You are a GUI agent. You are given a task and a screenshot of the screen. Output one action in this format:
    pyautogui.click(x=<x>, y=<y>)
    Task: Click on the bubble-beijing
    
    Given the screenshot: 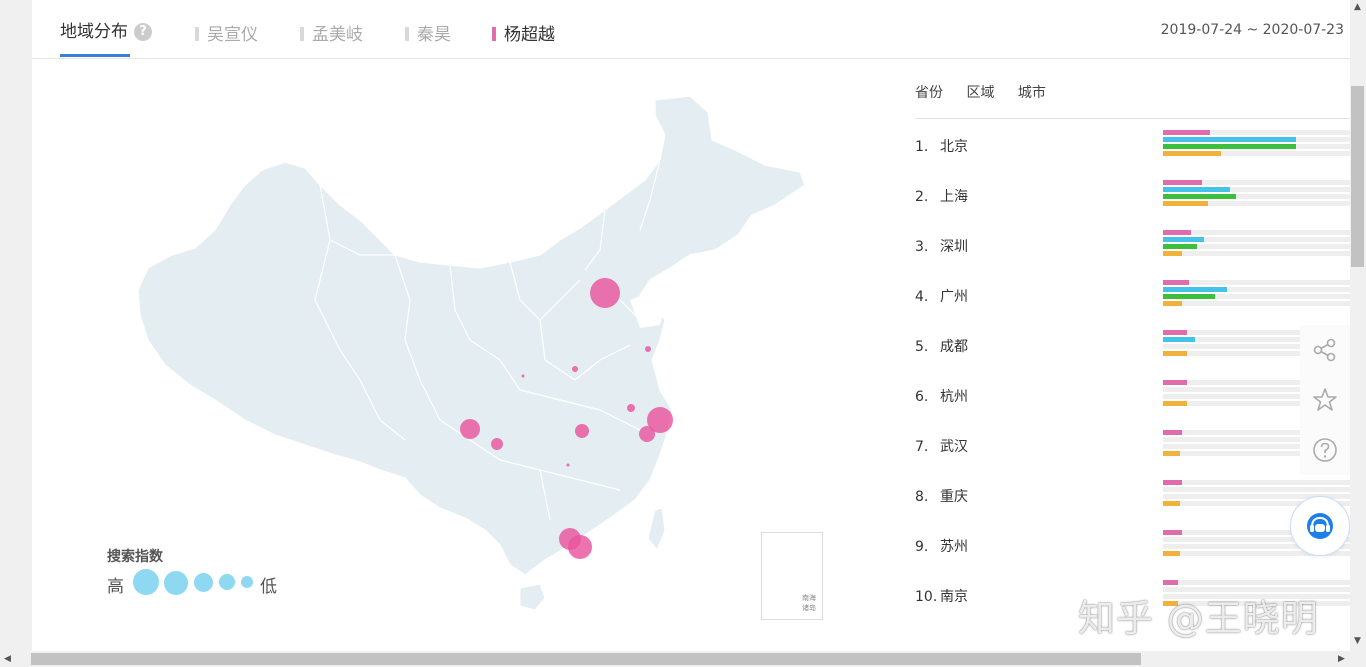 What is the action you would take?
    pyautogui.click(x=605, y=293)
    